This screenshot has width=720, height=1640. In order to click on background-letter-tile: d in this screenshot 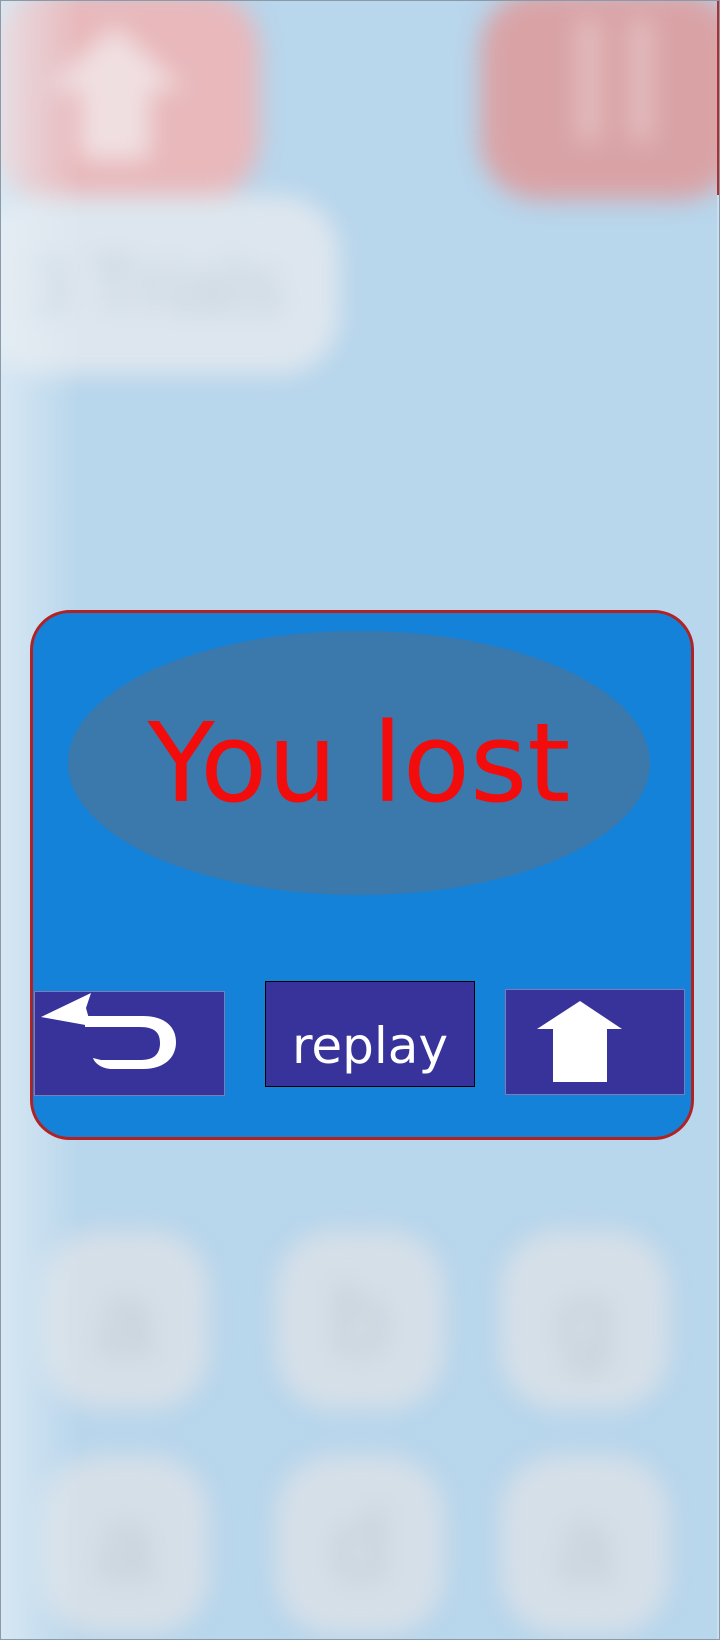, I will do `click(360, 1545)`.